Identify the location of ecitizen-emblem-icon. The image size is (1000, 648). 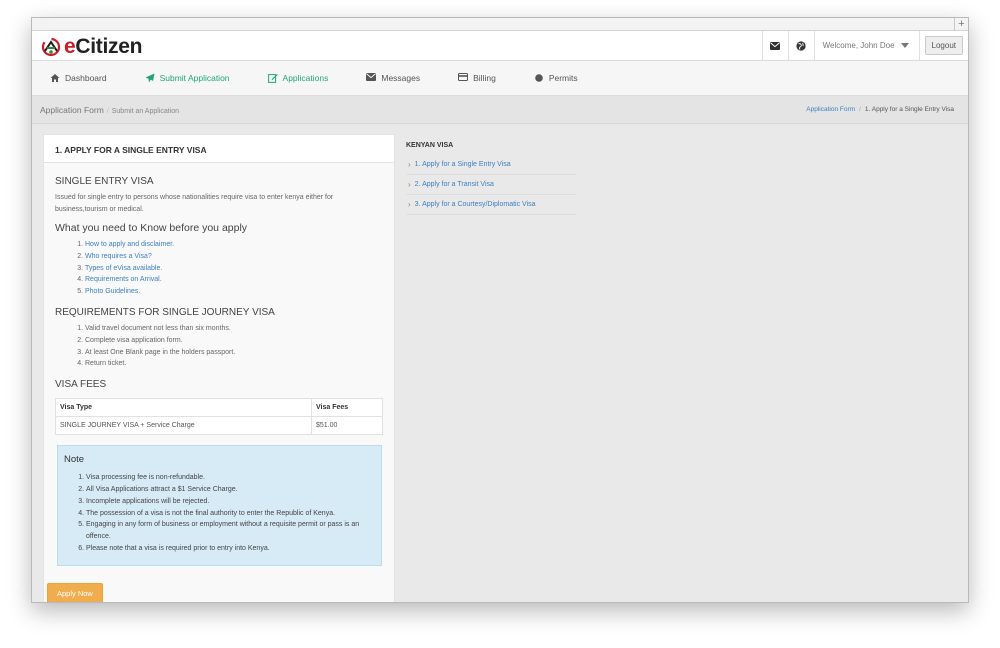
(51, 47).